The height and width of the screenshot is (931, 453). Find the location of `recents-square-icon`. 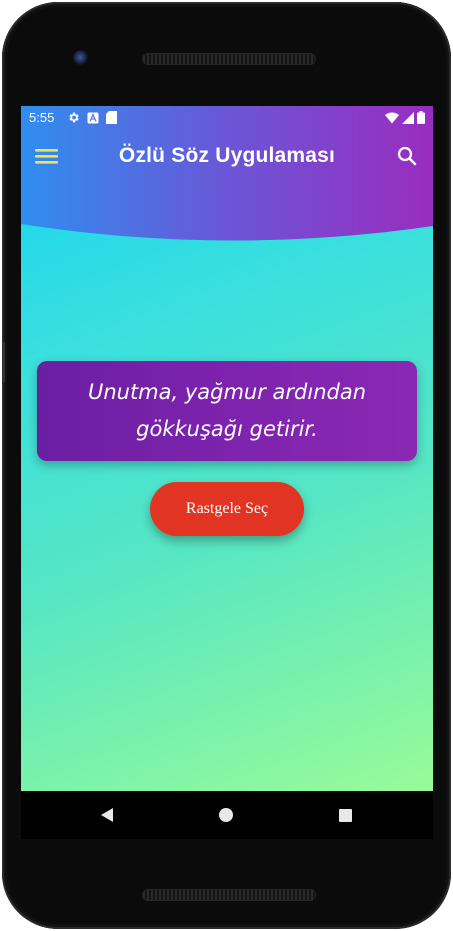

recents-square-icon is located at coordinates (345, 815).